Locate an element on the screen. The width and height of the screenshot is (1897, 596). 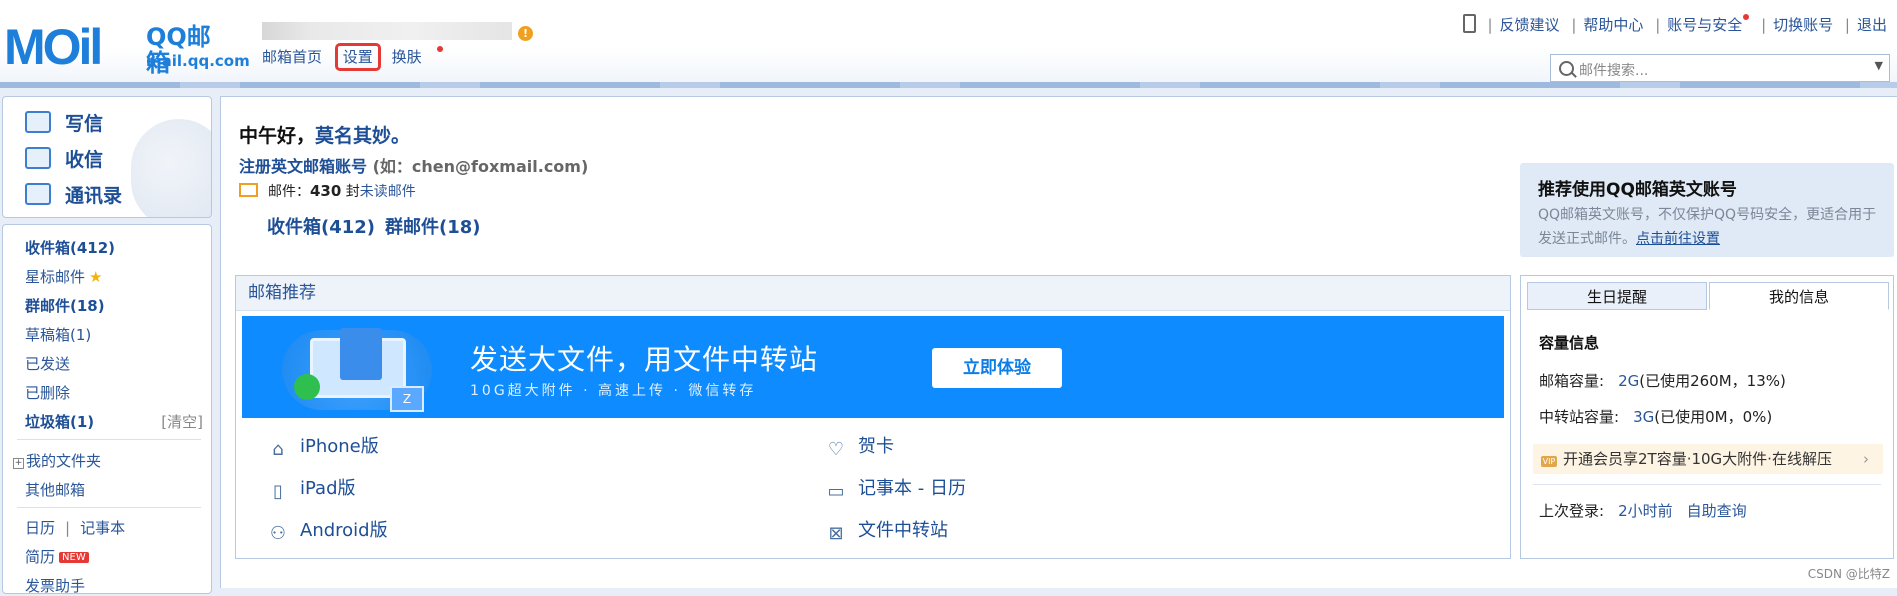
search-icon is located at coordinates (1566, 68).